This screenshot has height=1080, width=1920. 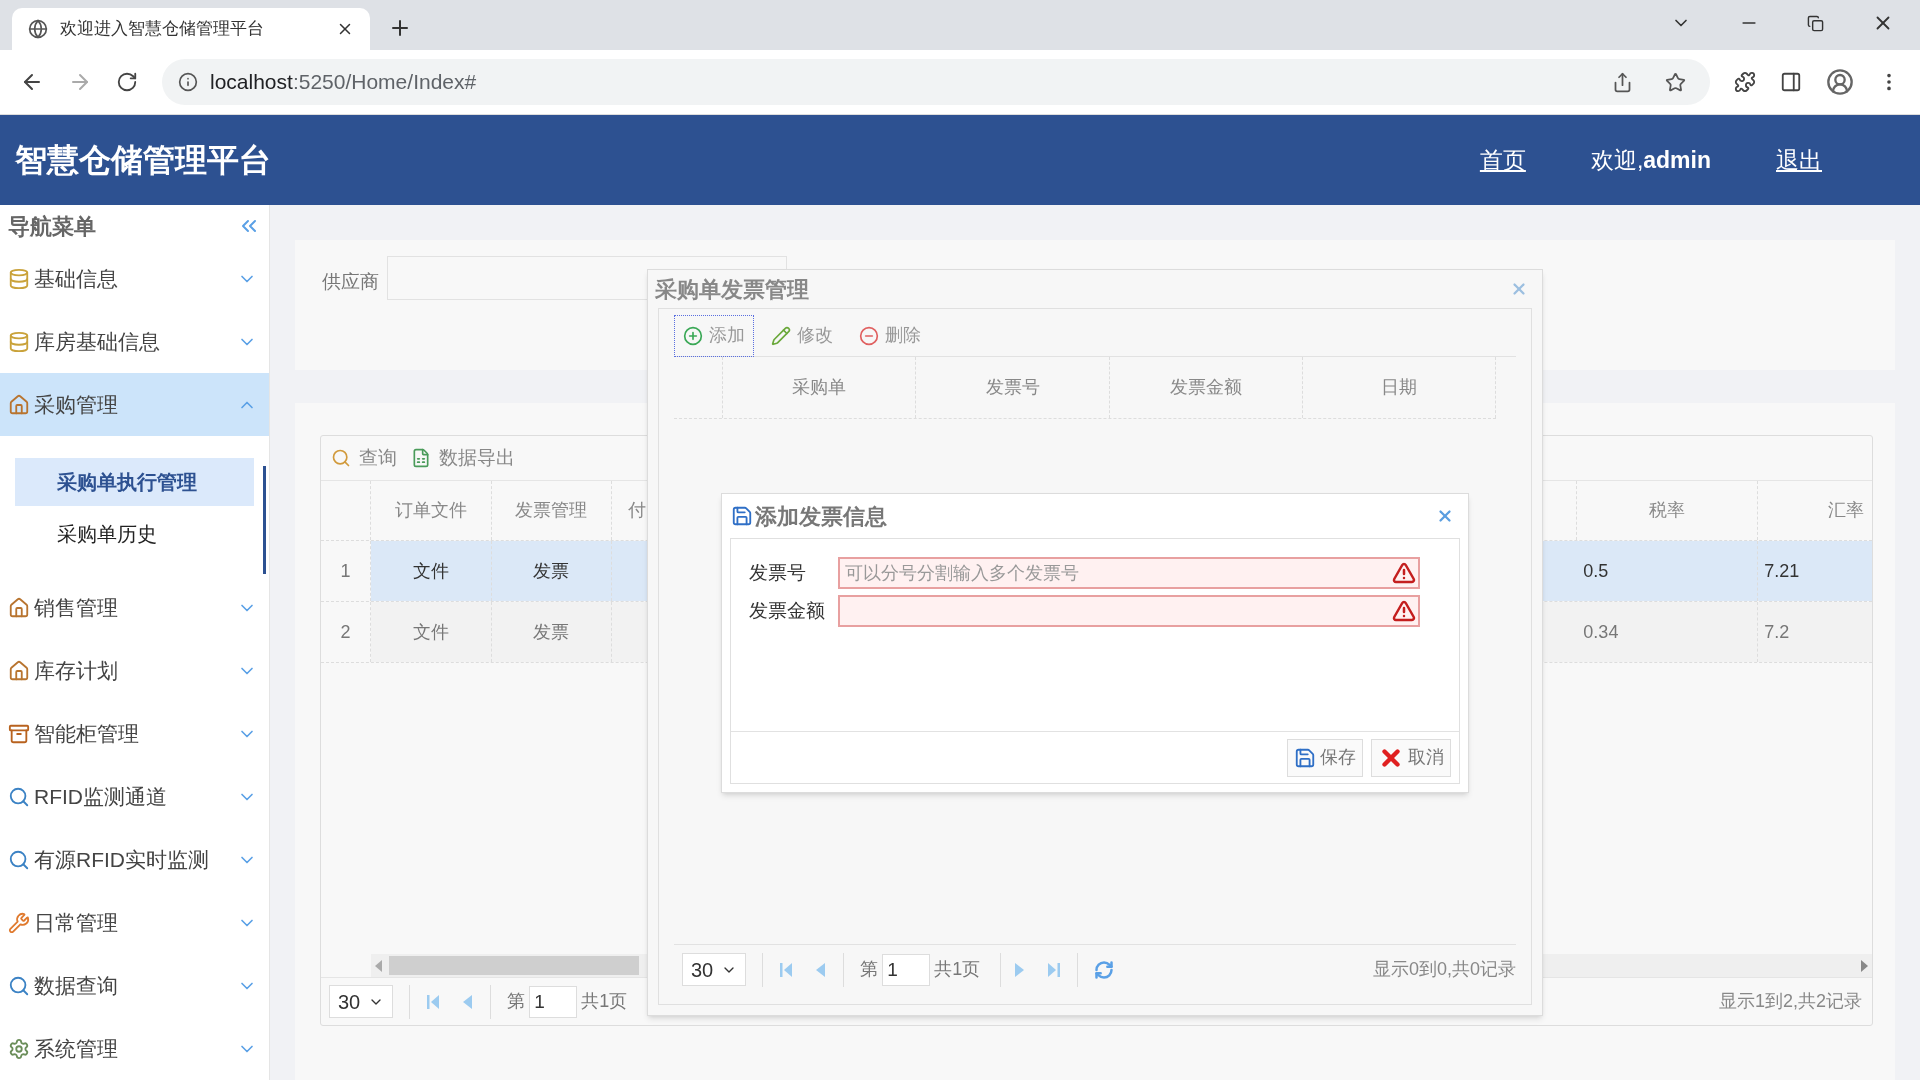 What do you see at coordinates (1206, 387) in the screenshot?
I see `column-header: 发票金额` at bounding box center [1206, 387].